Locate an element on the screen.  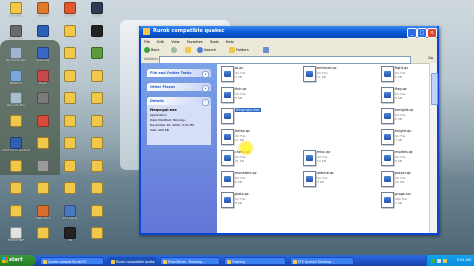
desktop-icon: Network is located at coordinates (16, 79).